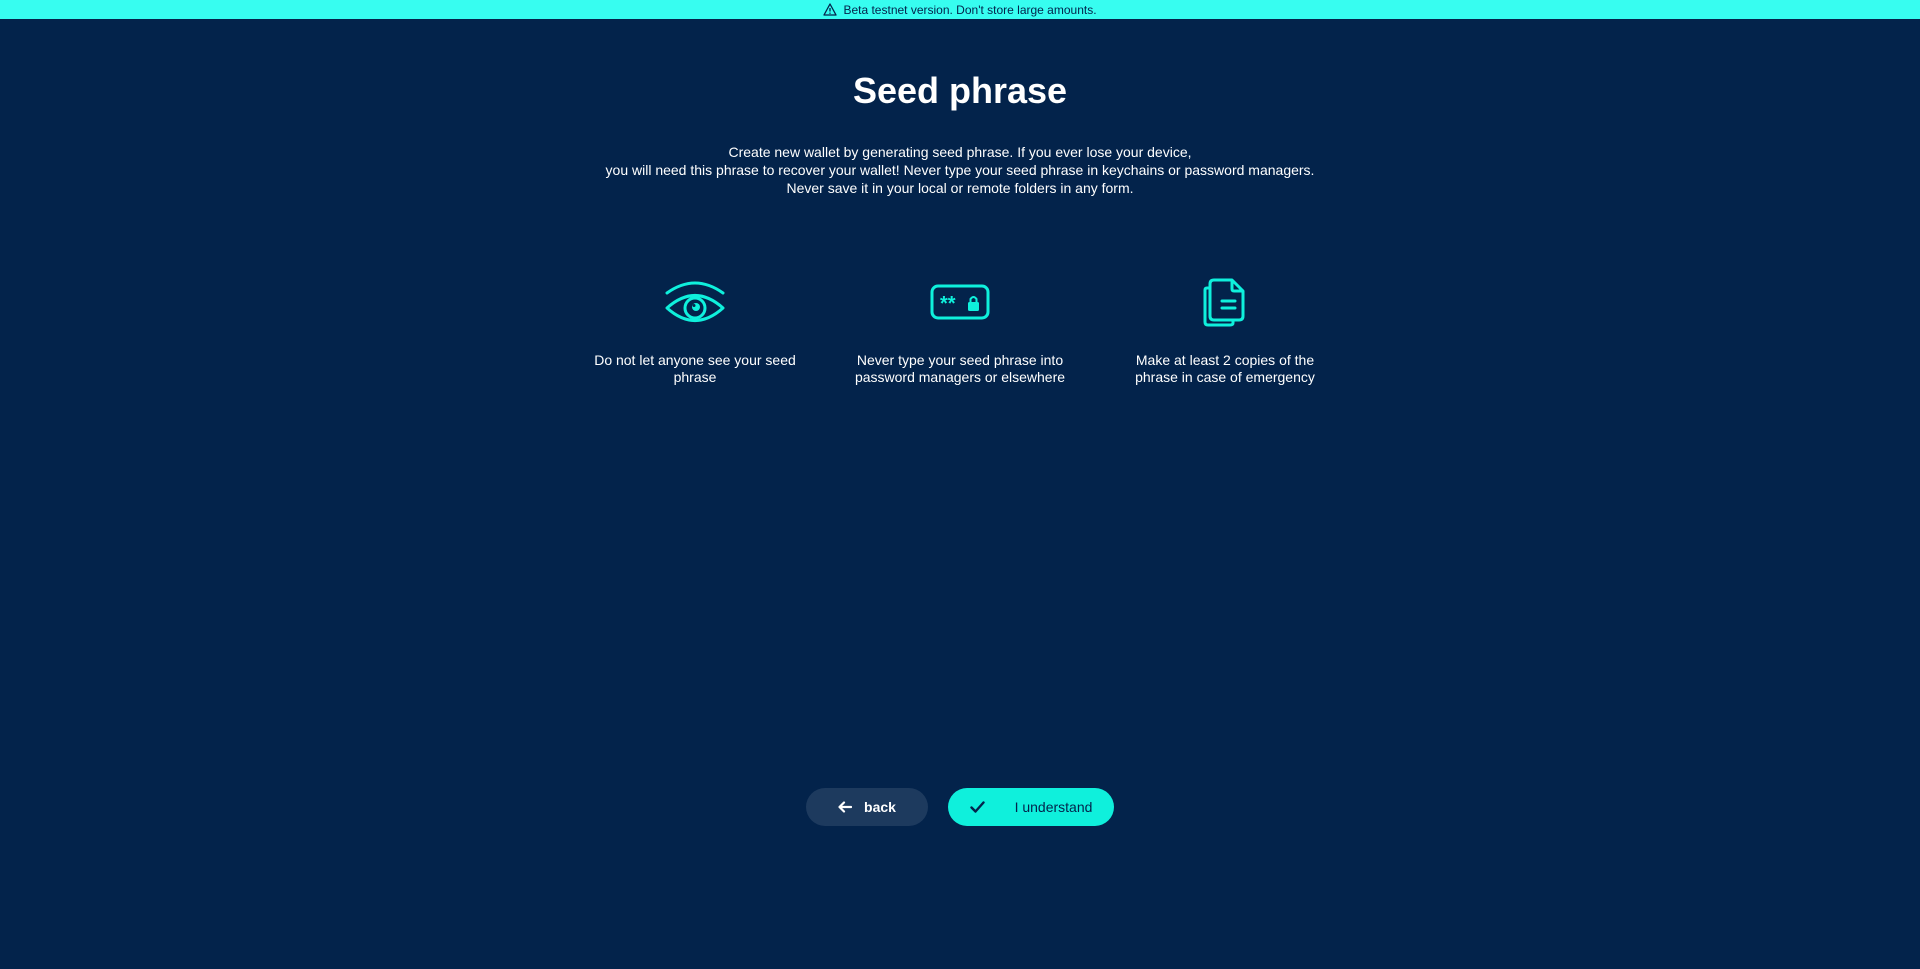 The width and height of the screenshot is (1920, 969). Describe the element at coordinates (1053, 807) in the screenshot. I see `i-understand-button-label: I understand` at that location.